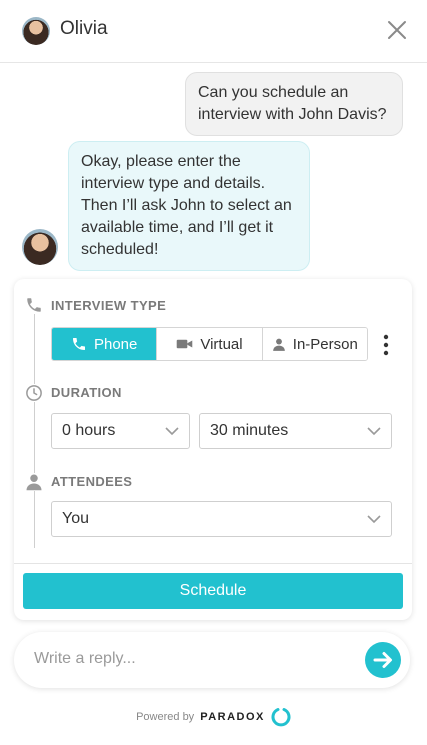 This screenshot has width=427, height=745. I want to click on attendees-value: You, so click(75, 518).